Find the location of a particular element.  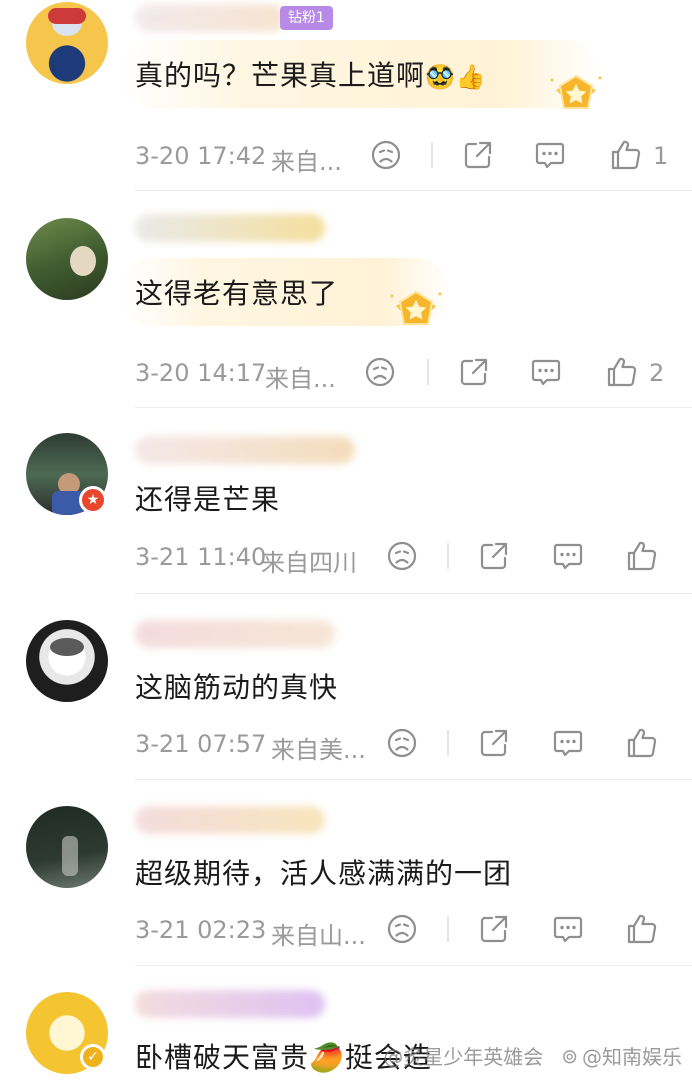

comment-text: 超级期待，活人感满满的一团 is located at coordinates (324, 873).